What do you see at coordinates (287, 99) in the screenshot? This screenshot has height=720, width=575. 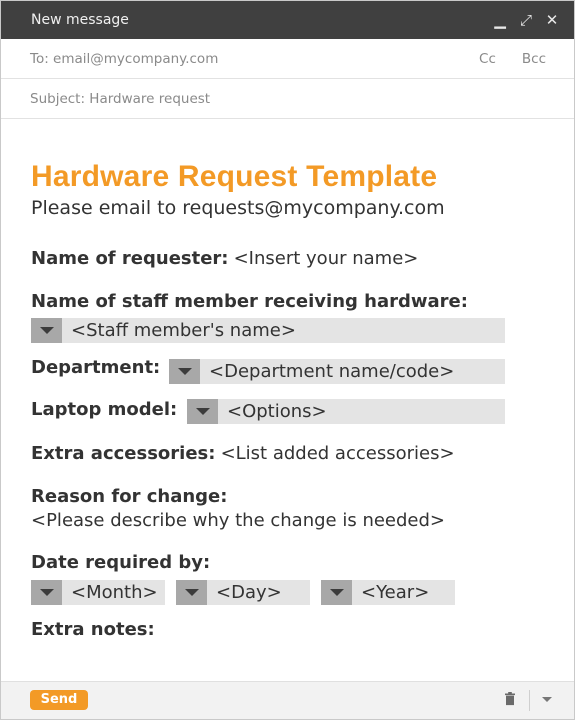 I see `subject-field: Subject: Hardware request` at bounding box center [287, 99].